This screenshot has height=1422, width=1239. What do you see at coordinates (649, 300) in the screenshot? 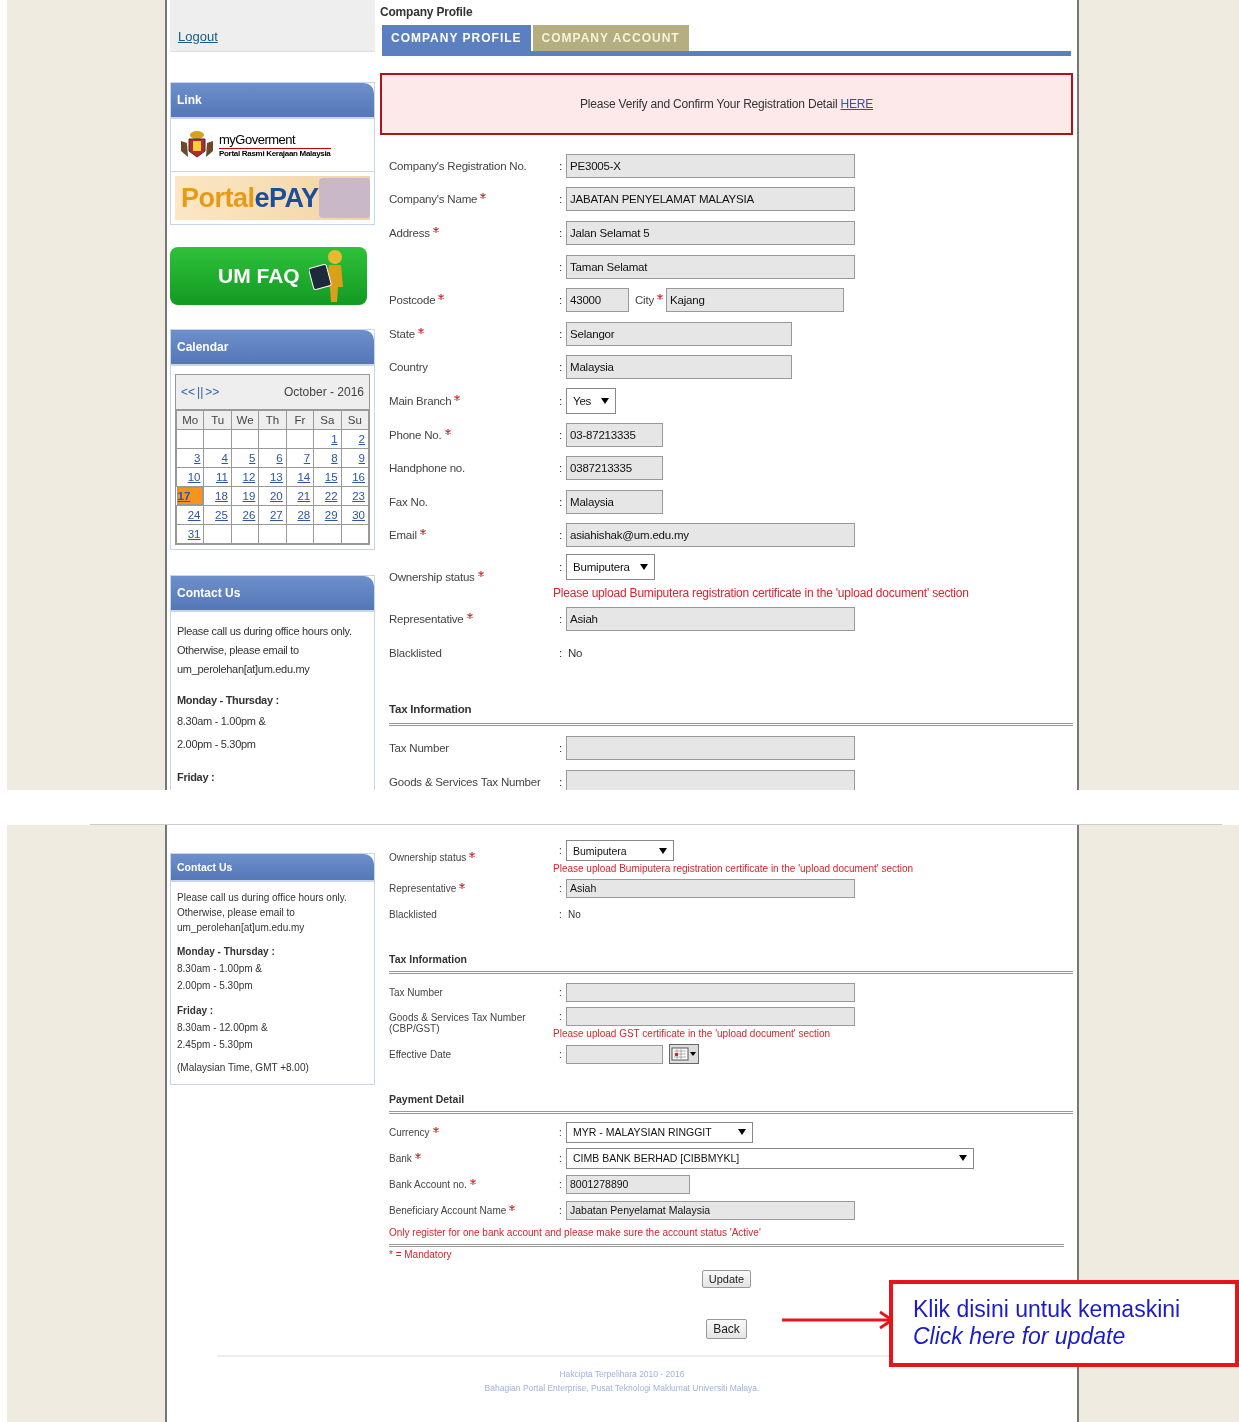
I see `field-label: City` at bounding box center [649, 300].